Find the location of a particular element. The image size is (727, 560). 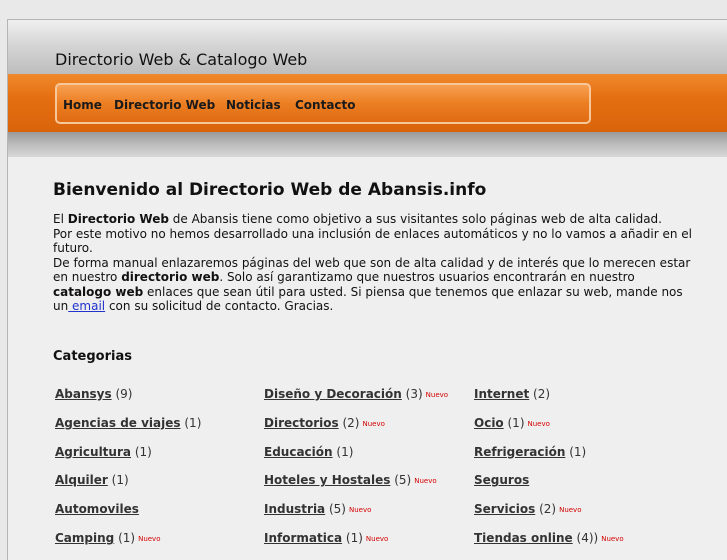

category-count: (9) is located at coordinates (124, 394).